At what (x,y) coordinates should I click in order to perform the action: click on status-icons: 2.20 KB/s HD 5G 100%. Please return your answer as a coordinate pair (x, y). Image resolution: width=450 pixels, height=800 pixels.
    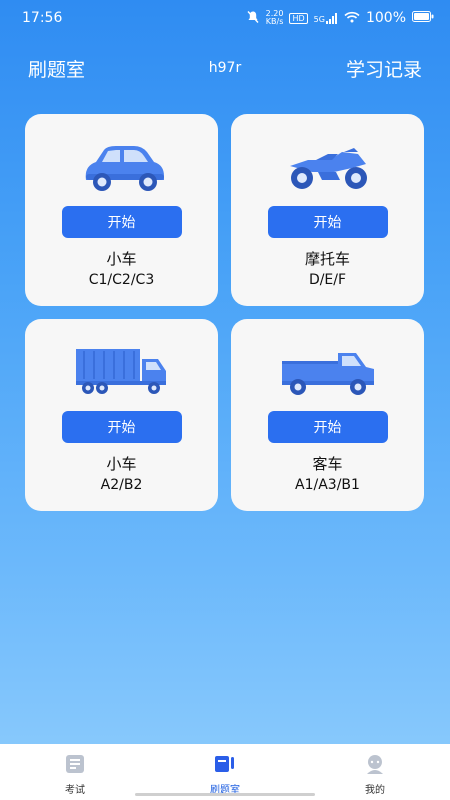
    Looking at the image, I should click on (340, 18).